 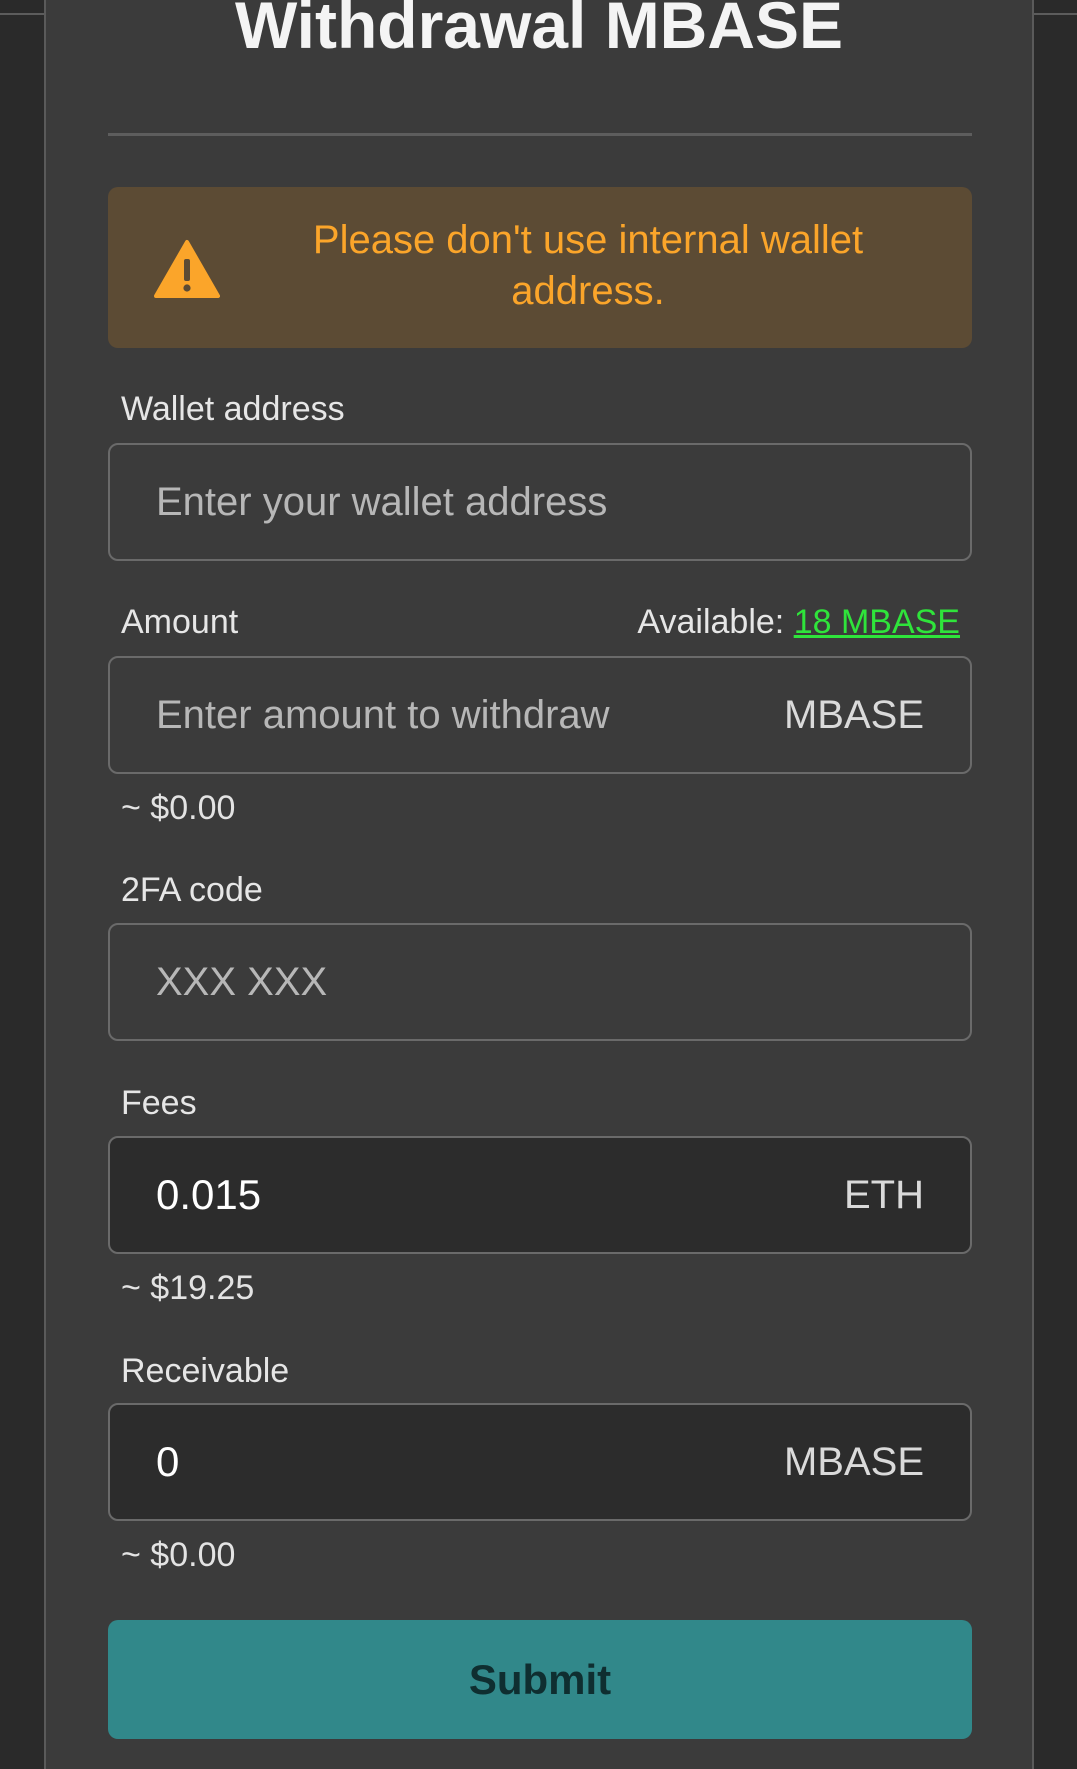 What do you see at coordinates (178, 1555) in the screenshot?
I see `receivable-usd-estimate: ~ $0.00` at bounding box center [178, 1555].